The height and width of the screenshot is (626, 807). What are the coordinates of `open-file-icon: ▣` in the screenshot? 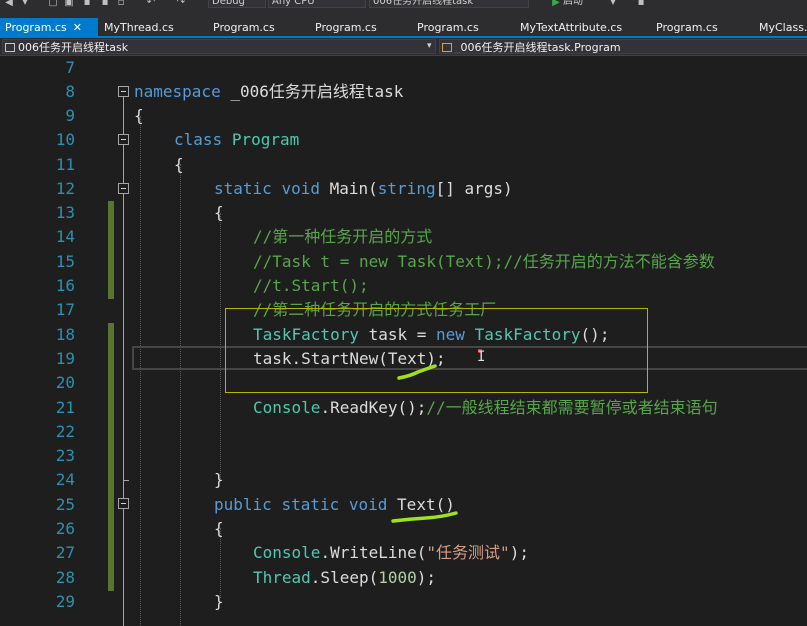 It's located at (69, 4).